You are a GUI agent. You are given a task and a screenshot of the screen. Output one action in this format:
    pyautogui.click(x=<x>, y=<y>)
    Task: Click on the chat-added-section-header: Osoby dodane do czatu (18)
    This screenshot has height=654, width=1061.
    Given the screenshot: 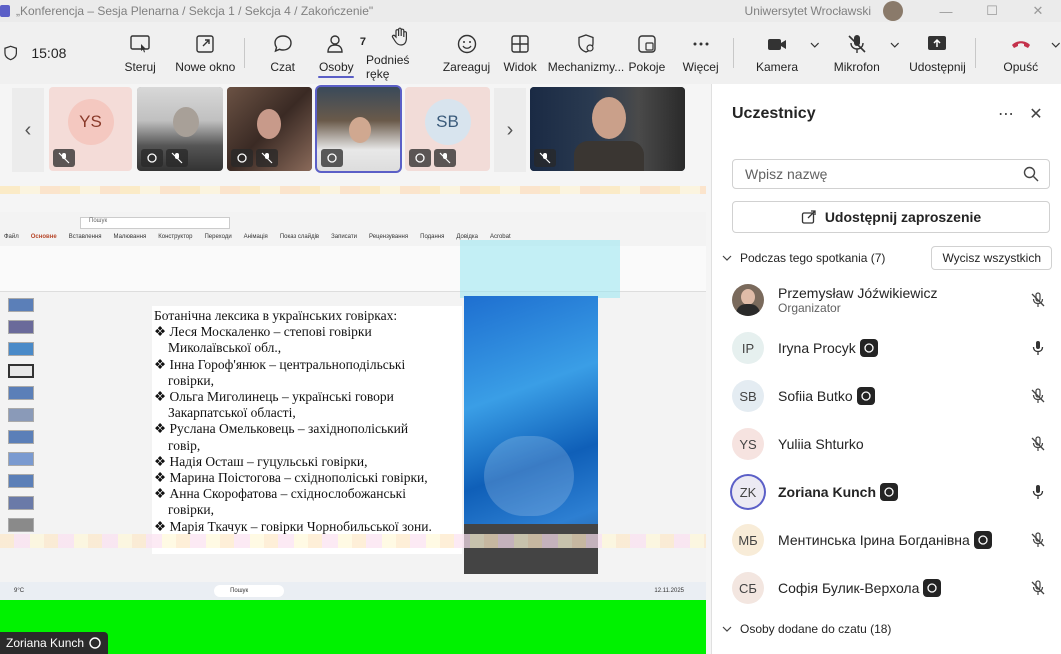 What is the action you would take?
    pyautogui.click(x=806, y=629)
    